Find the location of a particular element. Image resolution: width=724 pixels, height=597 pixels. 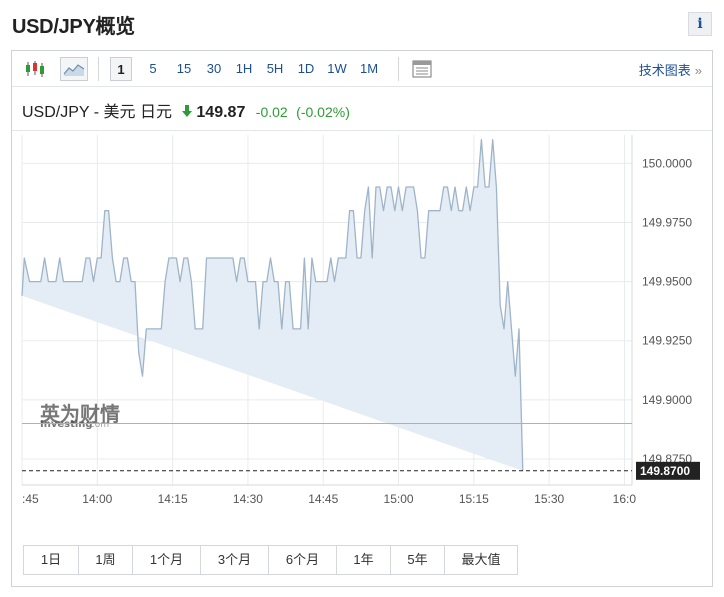

x-tick-label: :45 is located at coordinates (30, 499).